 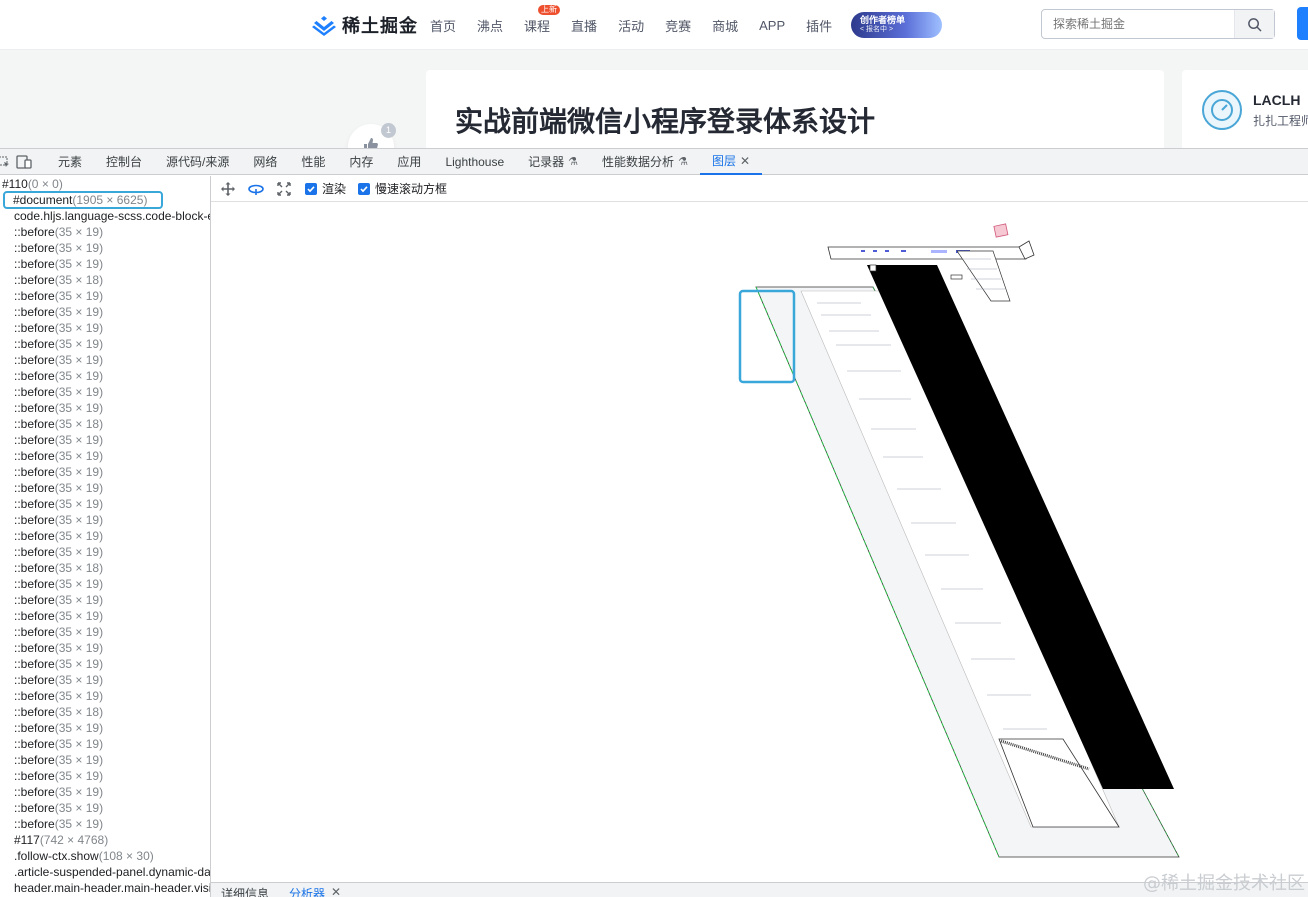 I want to click on creator-ranking-banner: 创作者榜单 < 报名中 >, so click(x=896, y=25).